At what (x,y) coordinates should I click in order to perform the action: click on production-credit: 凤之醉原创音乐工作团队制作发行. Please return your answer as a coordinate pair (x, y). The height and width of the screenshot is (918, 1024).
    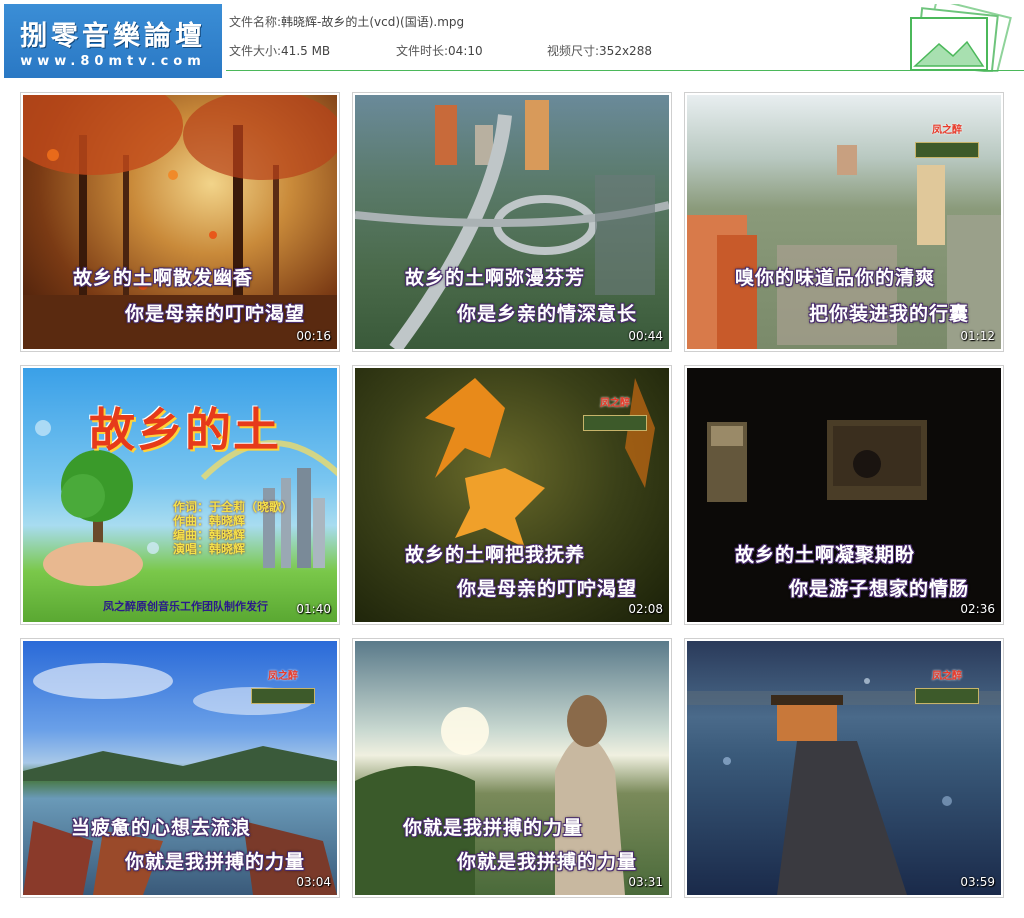
    Looking at the image, I should click on (185, 606).